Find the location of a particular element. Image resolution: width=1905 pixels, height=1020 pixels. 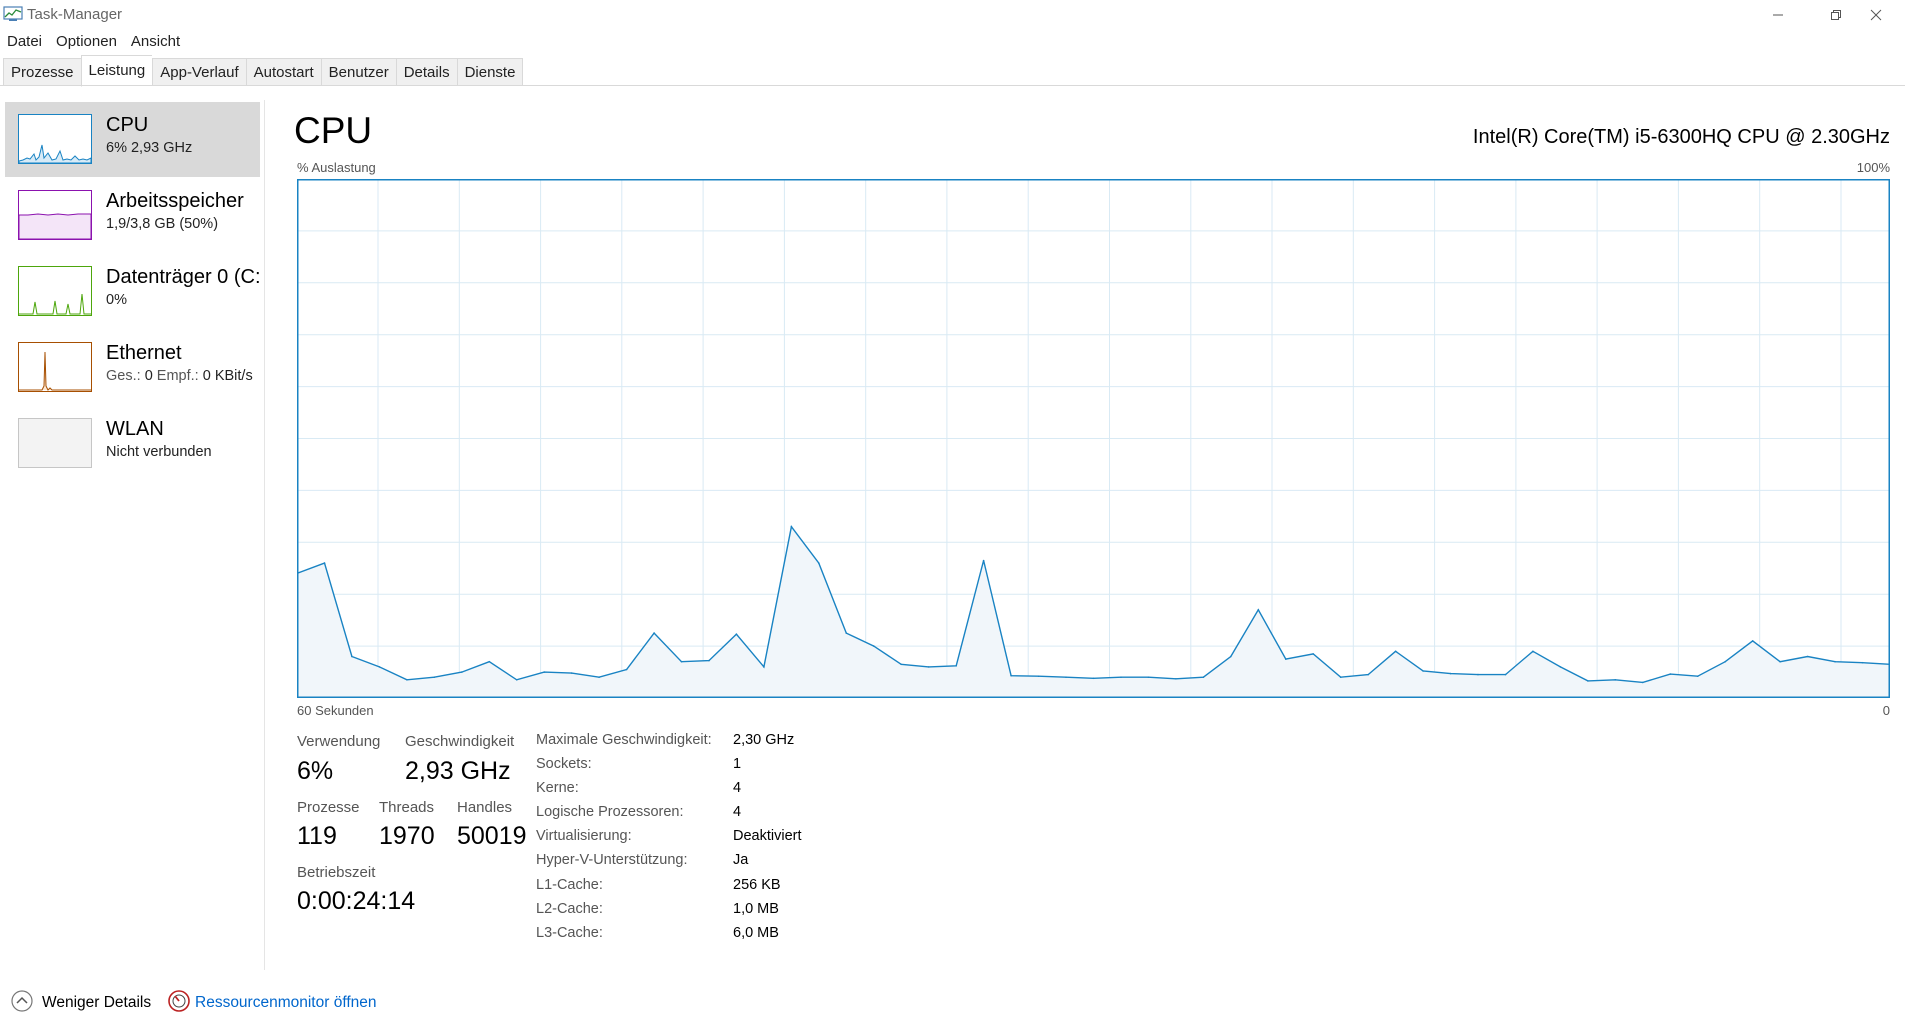

chevron-up-circle-icon is located at coordinates (22, 1001).